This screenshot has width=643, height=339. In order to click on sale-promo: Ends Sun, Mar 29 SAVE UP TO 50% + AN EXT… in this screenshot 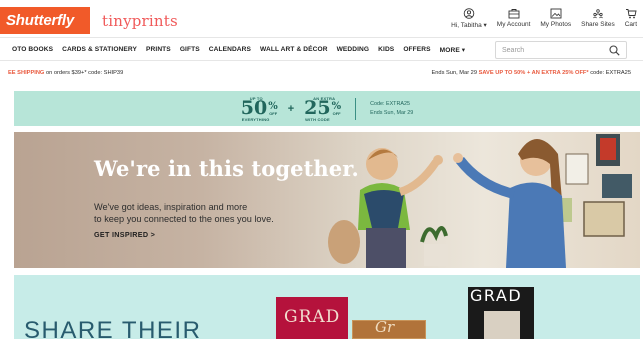, I will do `click(531, 73)`.